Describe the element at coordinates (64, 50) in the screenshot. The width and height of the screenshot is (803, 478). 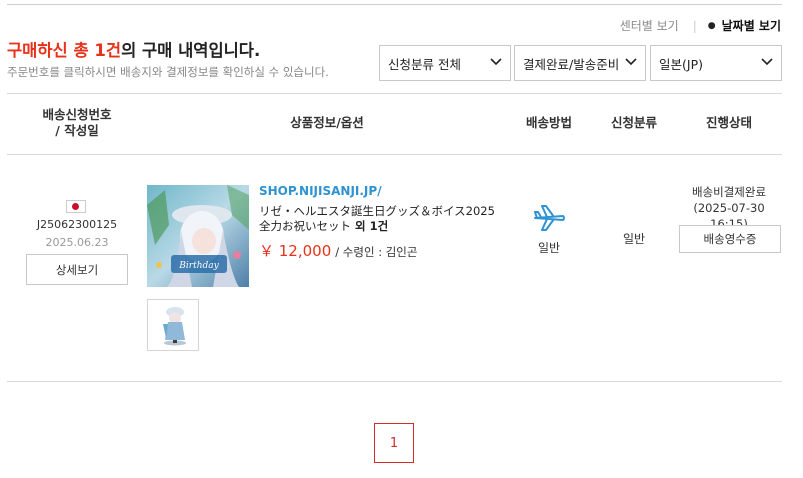
I see `purchase-count: 구매하신 총 1건` at that location.